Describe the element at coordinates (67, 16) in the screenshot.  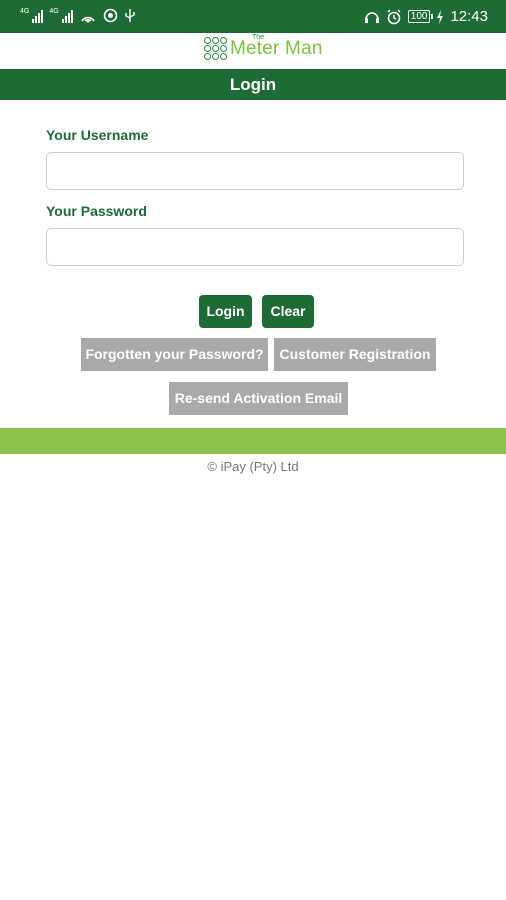
I see `signal-strength-2-icon` at that location.